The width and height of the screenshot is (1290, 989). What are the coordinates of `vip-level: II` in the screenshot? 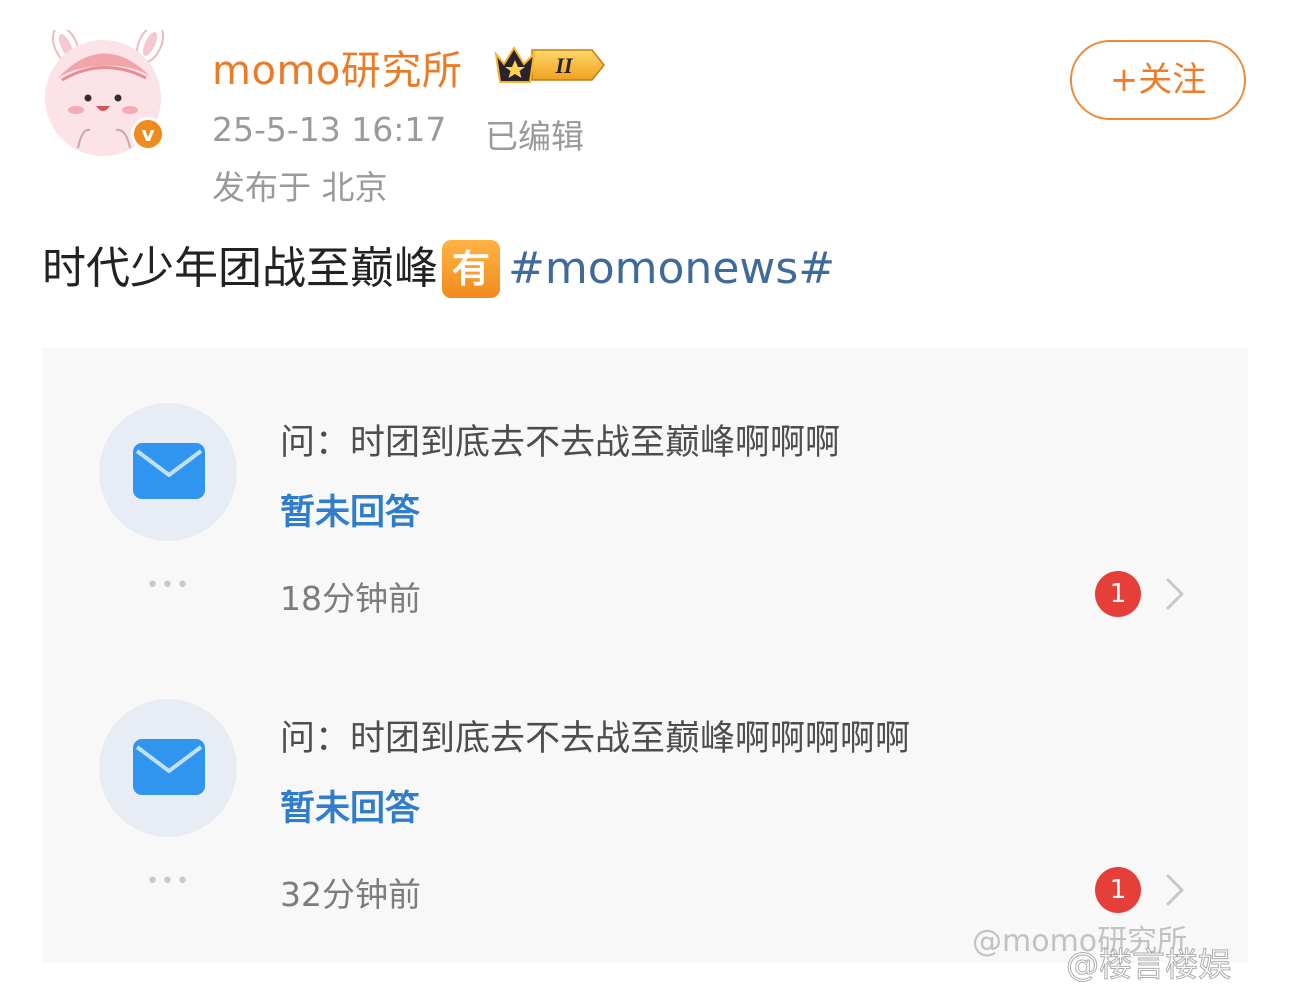 It's located at (564, 65).